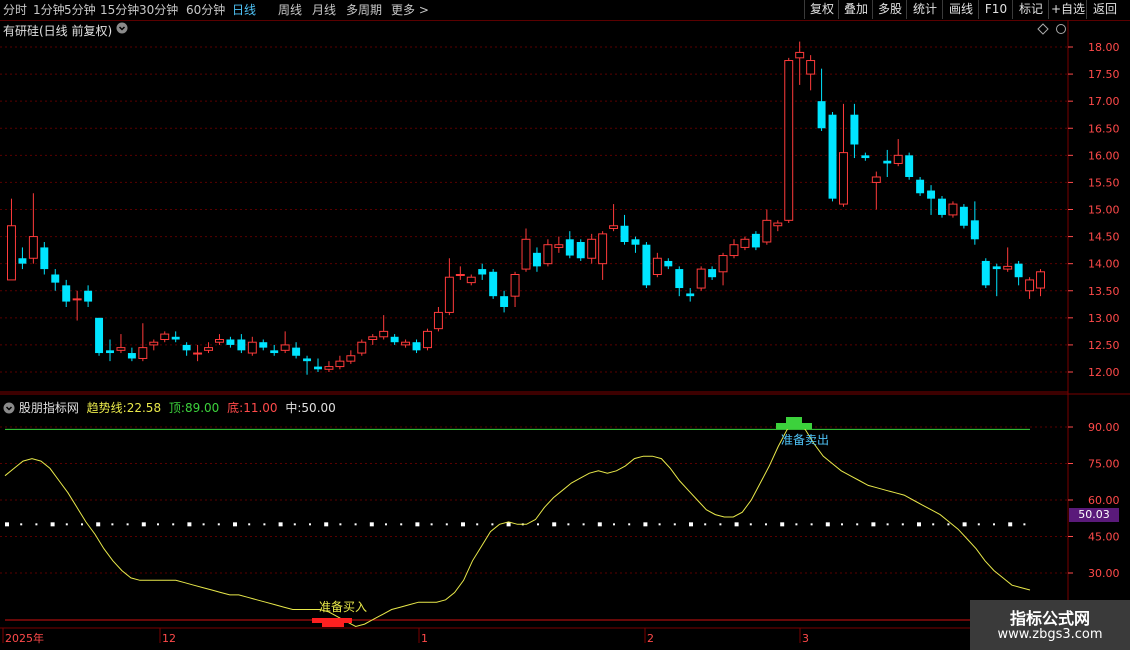  What do you see at coordinates (244, 10) in the screenshot?
I see `period-tab-6: 日线` at bounding box center [244, 10].